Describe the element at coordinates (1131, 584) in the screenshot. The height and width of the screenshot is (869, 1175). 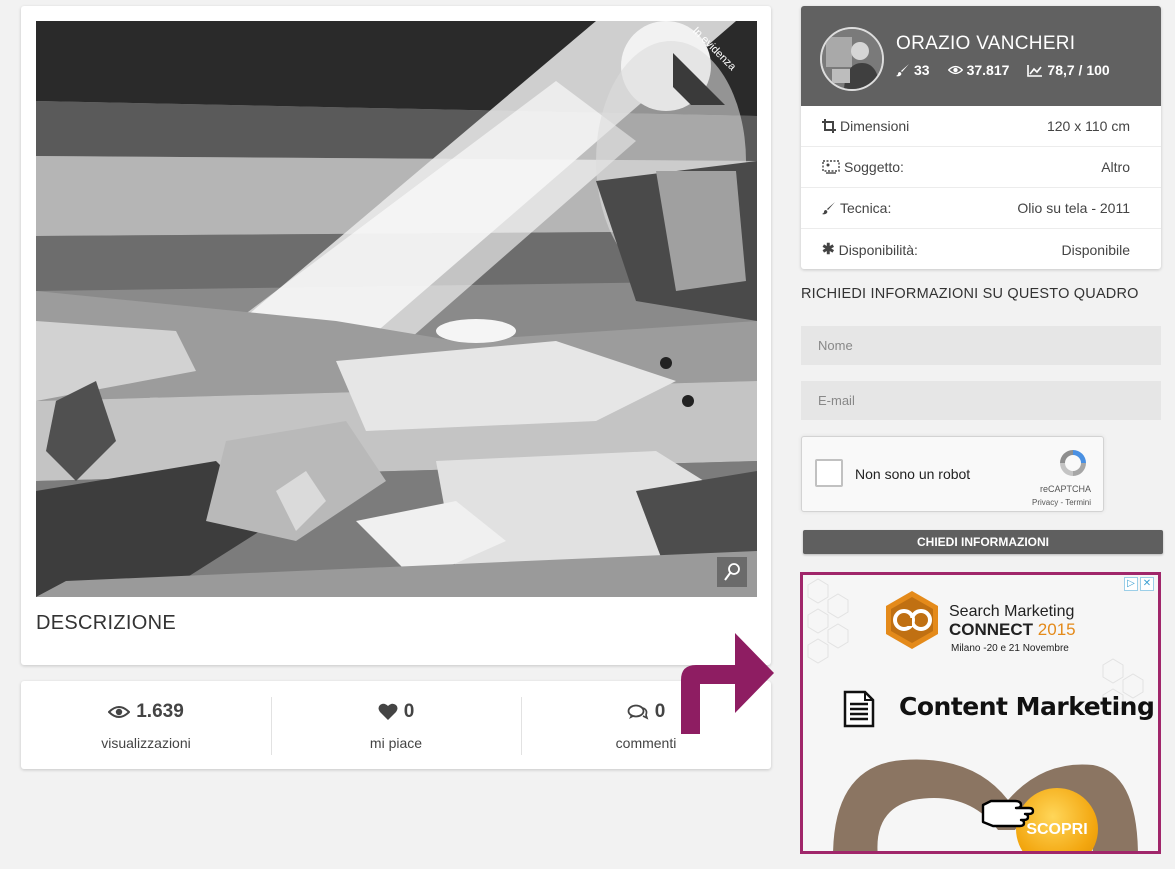
I see `ad-info-icon: ▷` at that location.